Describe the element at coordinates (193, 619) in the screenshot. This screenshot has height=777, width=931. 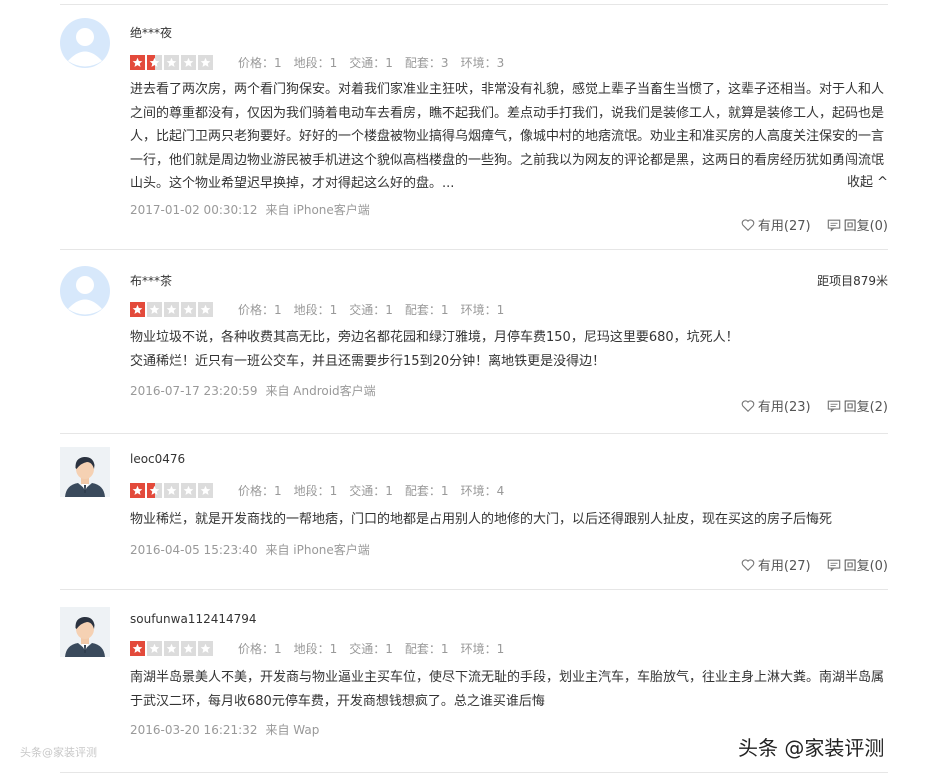
I see `username: soufunwa112414794` at that location.